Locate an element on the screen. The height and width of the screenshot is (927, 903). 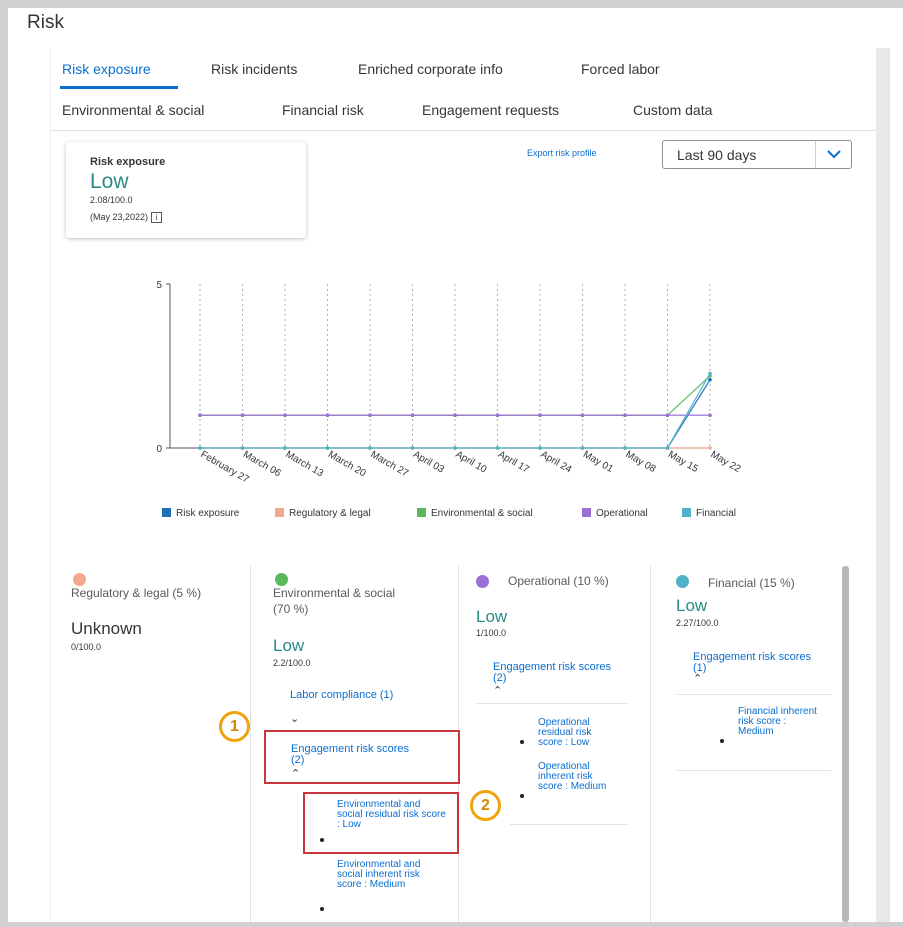
export-risk-profile-link: Export risk profile is located at coordinates (562, 153).